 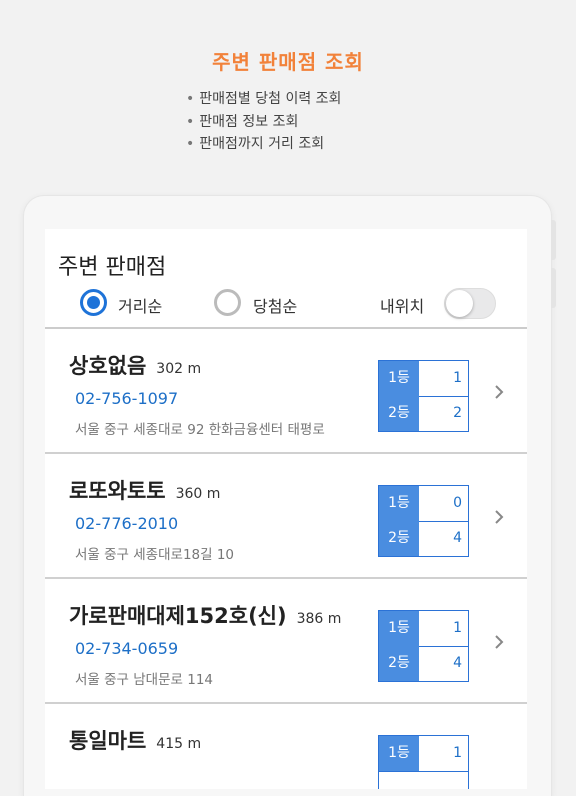 I want to click on feature-list: • 판매점별 당첨 이력 조회 • 판매점 정보 조회 • 판매점까지 거리 조회, so click(x=263, y=122).